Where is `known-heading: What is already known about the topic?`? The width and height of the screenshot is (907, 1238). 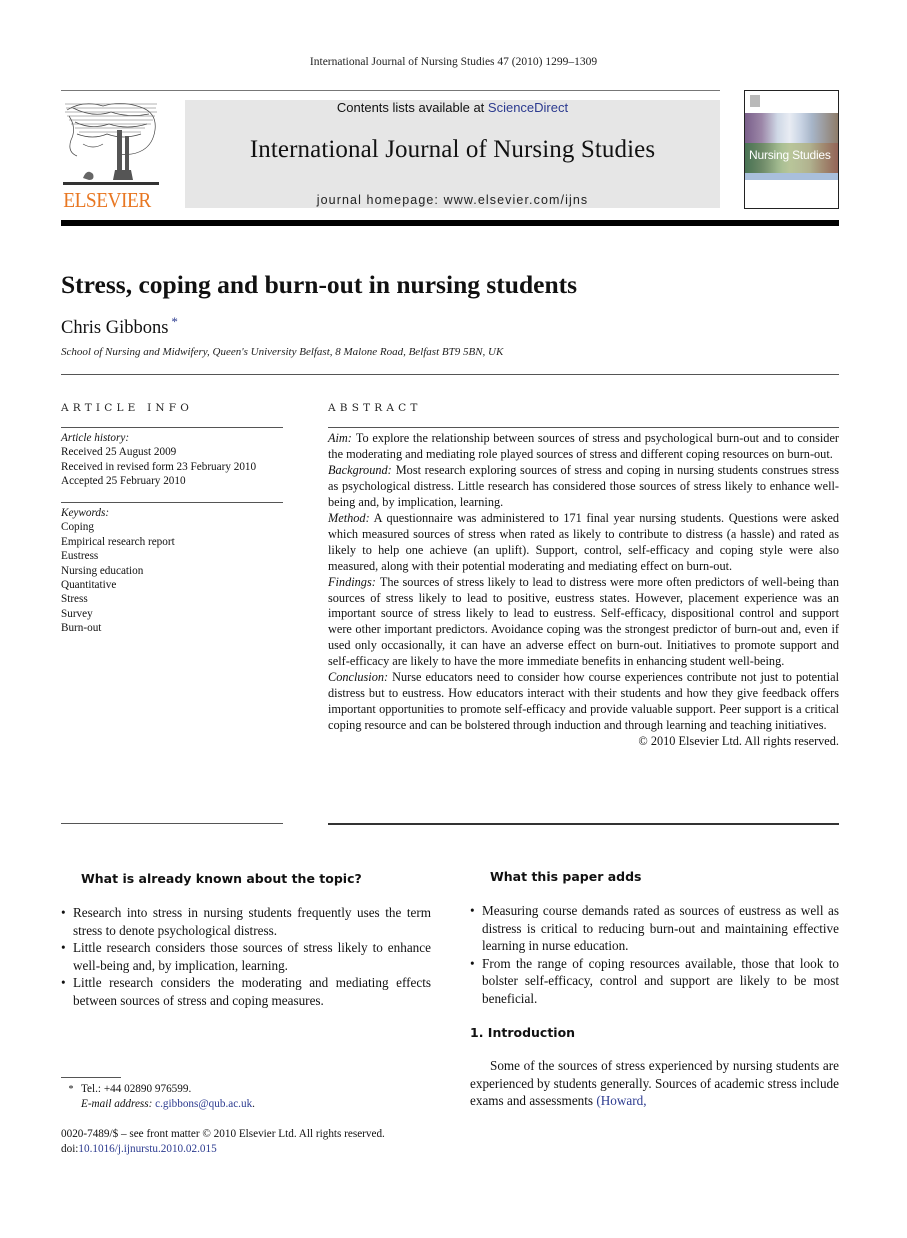 known-heading: What is already known about the topic? is located at coordinates (221, 878).